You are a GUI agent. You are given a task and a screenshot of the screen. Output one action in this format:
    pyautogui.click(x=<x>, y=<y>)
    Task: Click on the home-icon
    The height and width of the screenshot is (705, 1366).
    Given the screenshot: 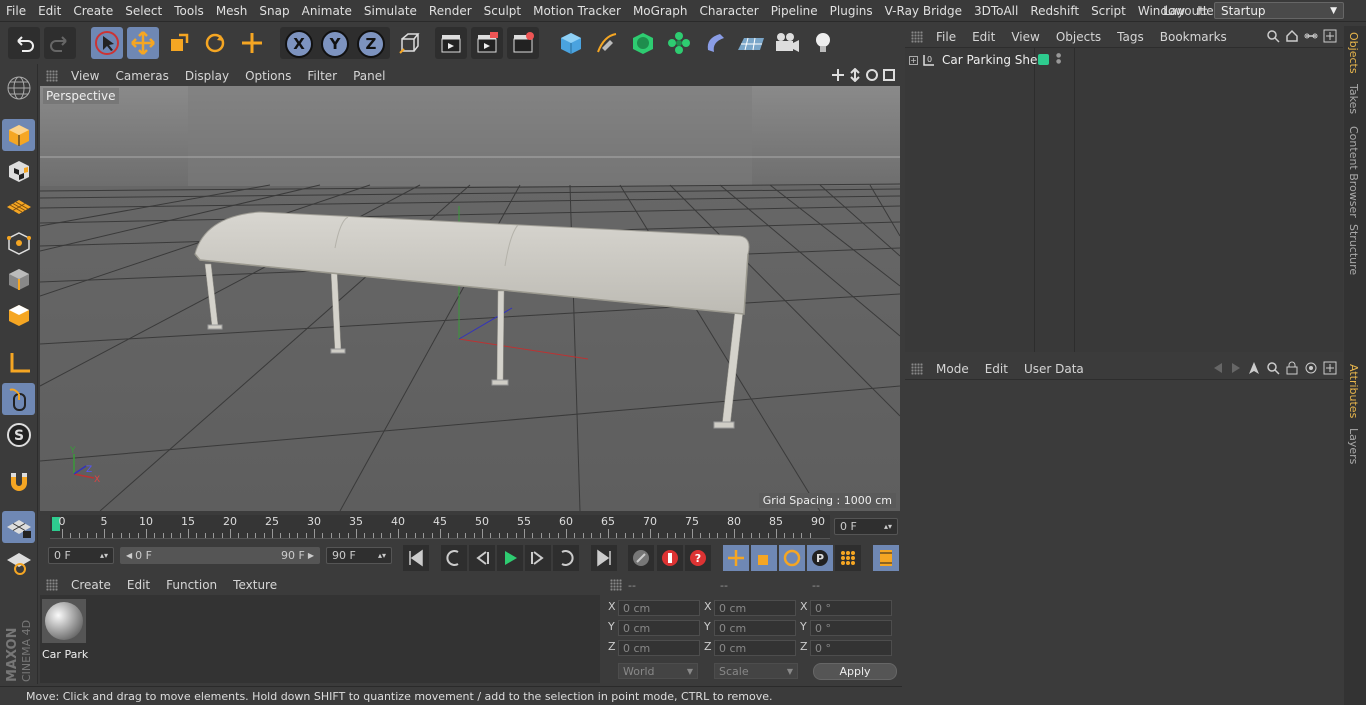 What is the action you would take?
    pyautogui.click(x=1292, y=36)
    